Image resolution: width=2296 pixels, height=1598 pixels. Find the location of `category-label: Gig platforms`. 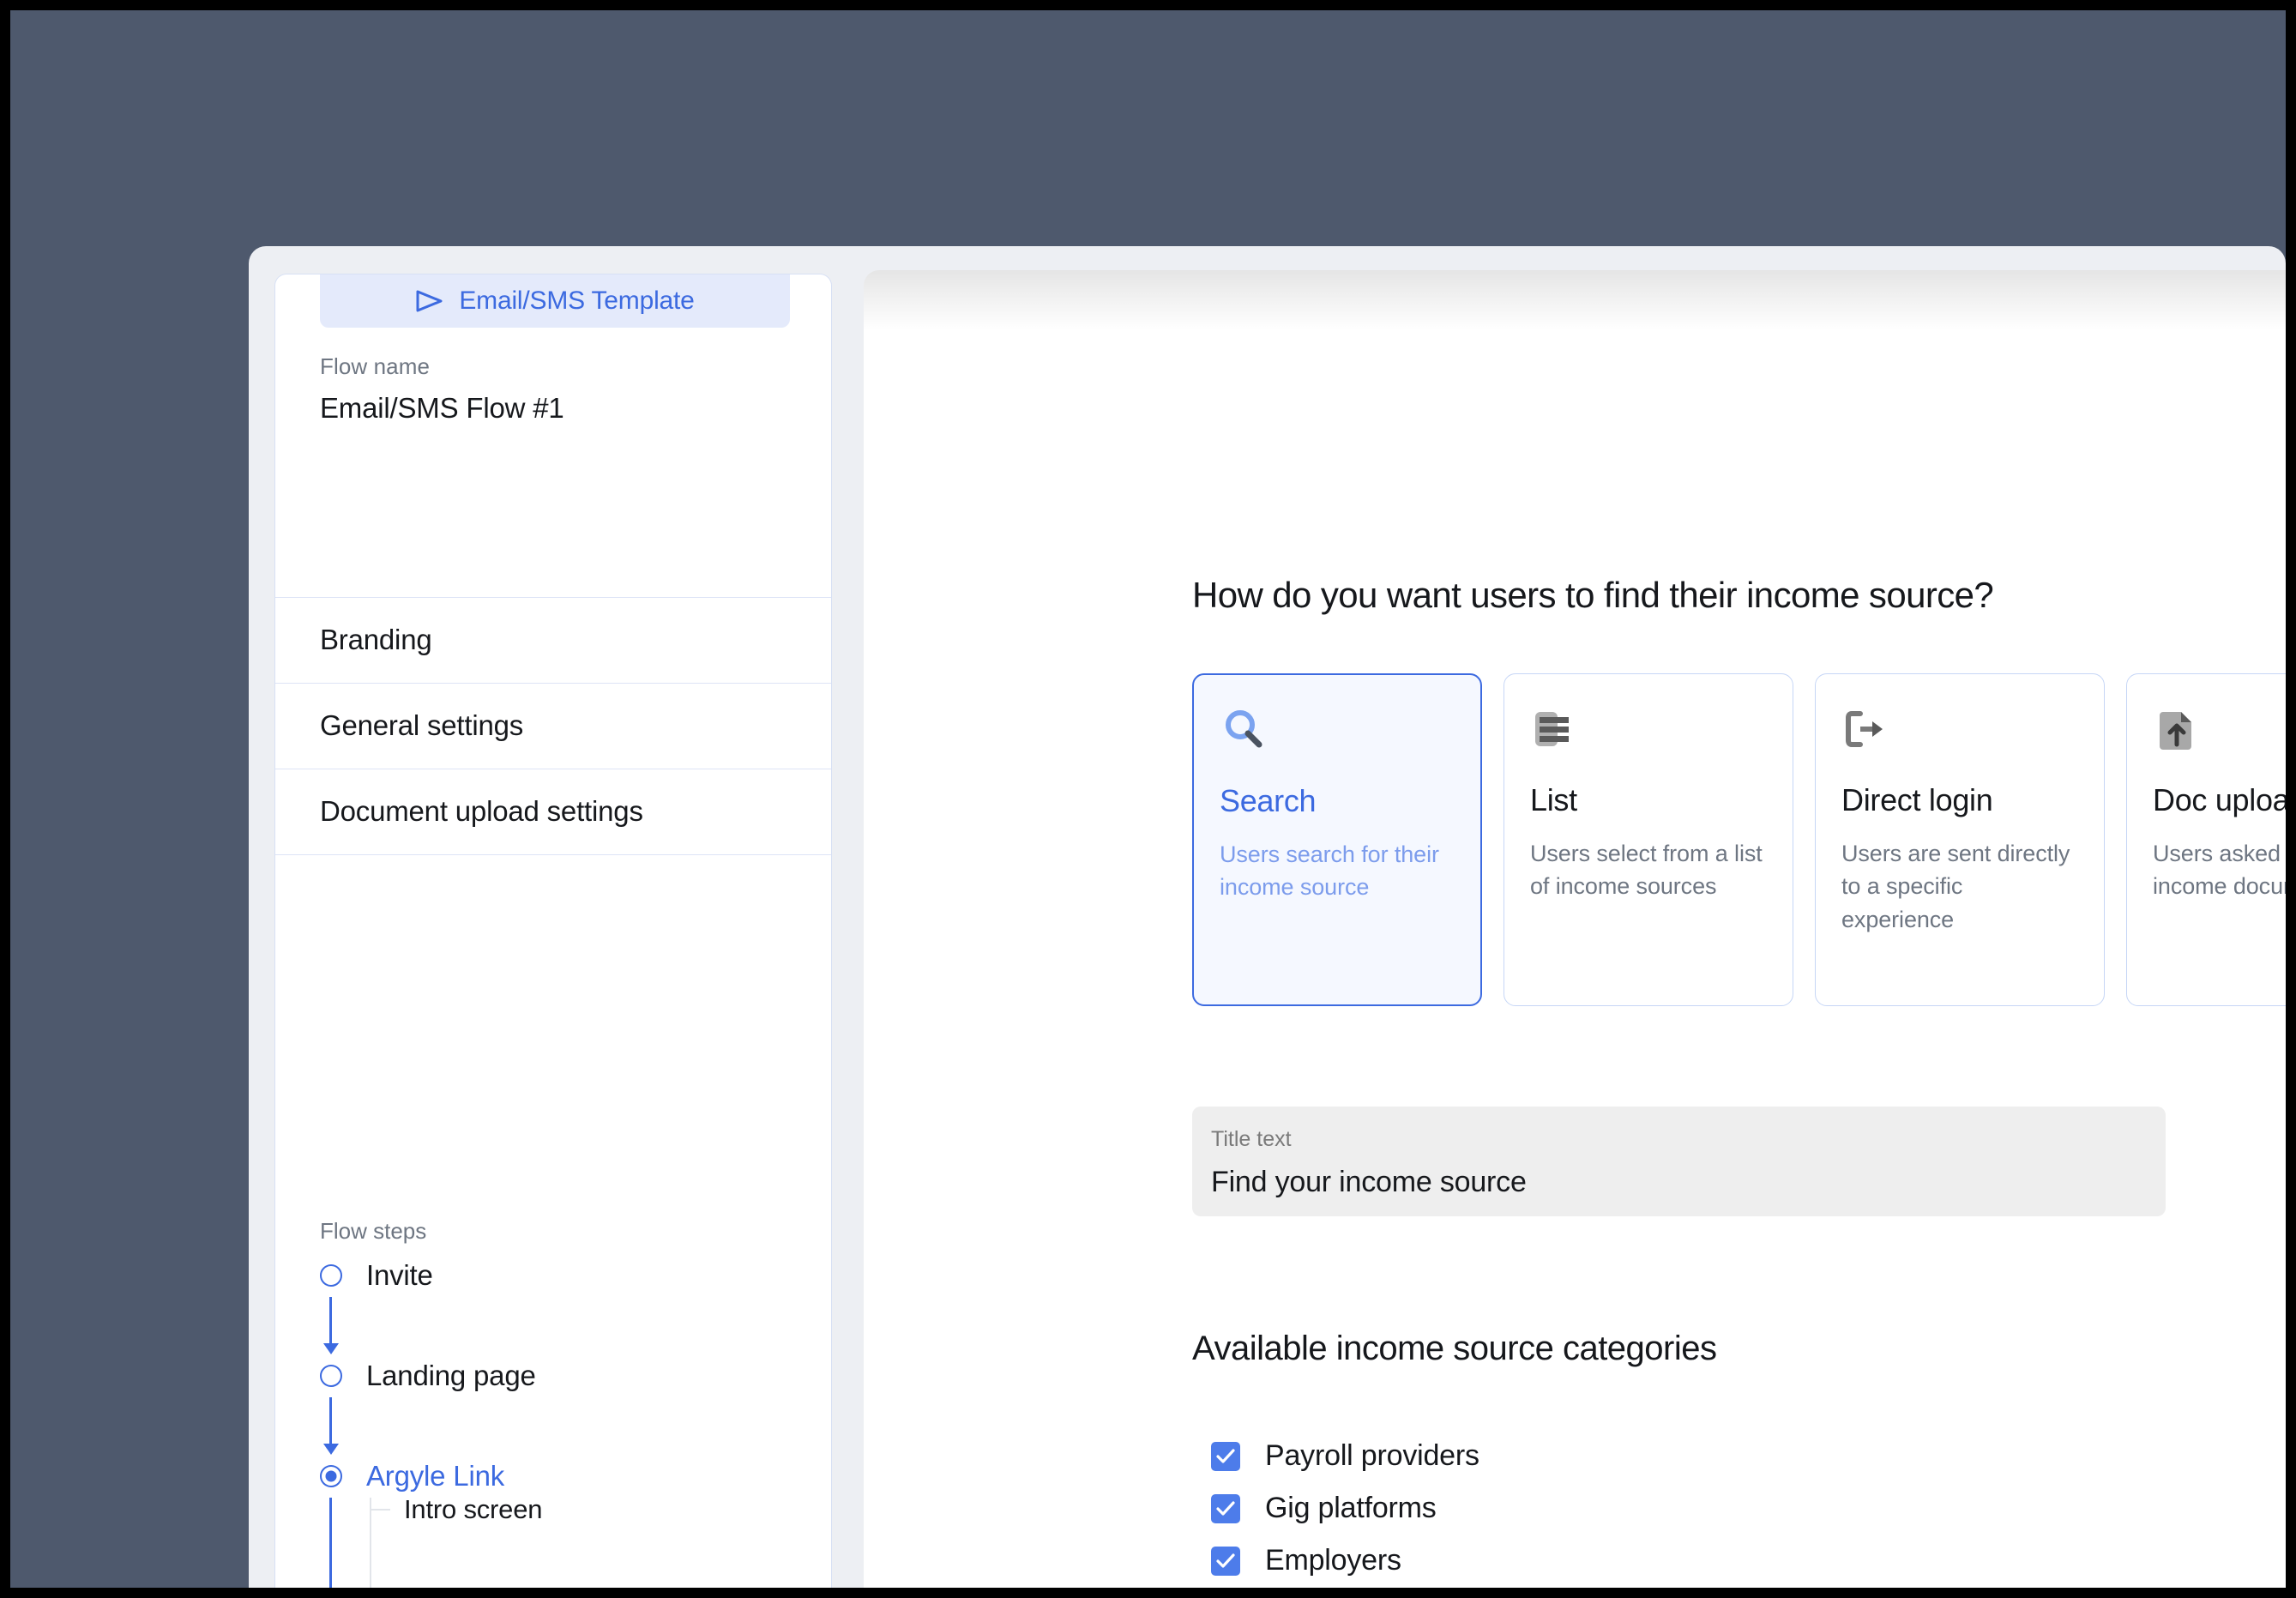

category-label: Gig platforms is located at coordinates (1351, 1508).